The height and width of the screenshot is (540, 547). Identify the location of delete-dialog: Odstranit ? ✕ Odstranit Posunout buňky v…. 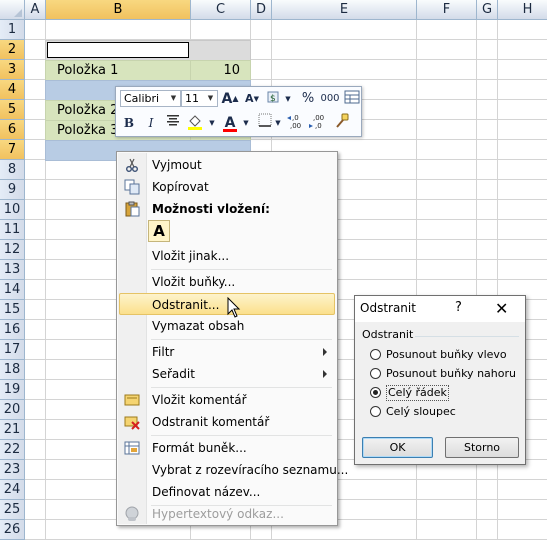
(440, 380).